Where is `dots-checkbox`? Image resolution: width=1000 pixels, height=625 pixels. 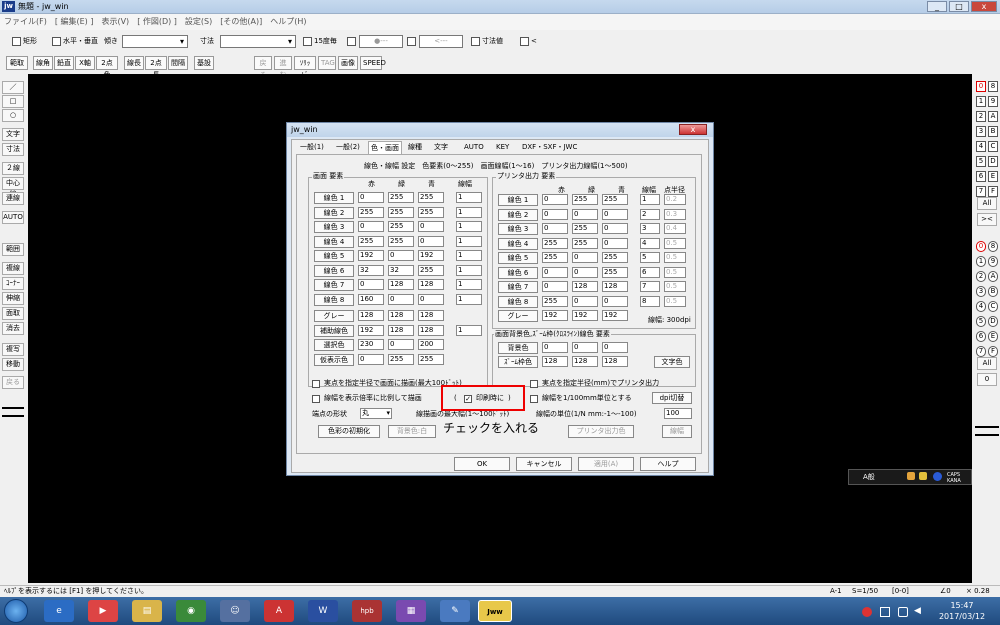
dots-checkbox is located at coordinates (351, 41).